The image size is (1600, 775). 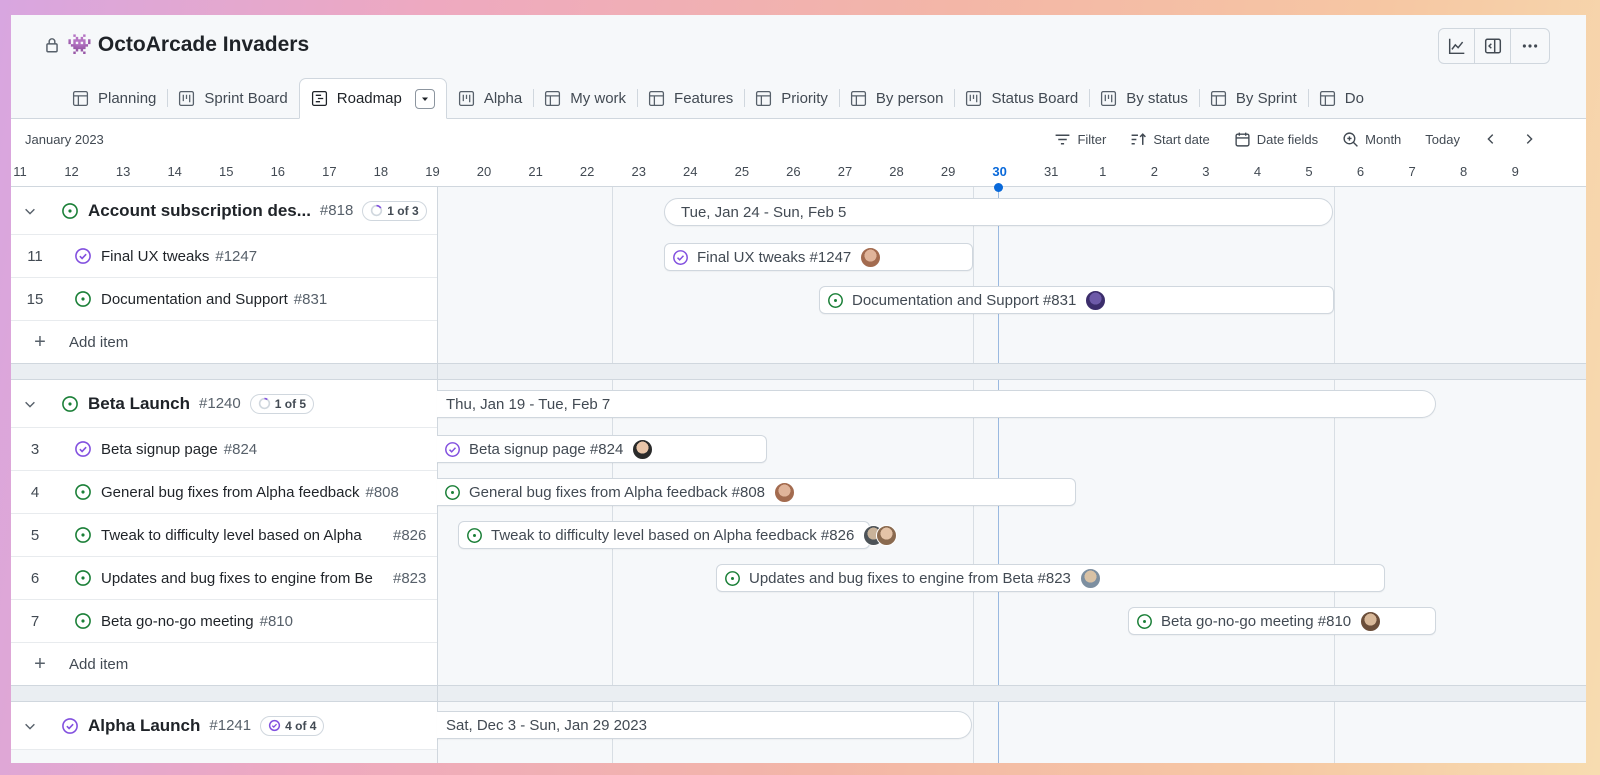 I want to click on group-header: Alpha Launch #1241 4 of 4, so click(x=224, y=726).